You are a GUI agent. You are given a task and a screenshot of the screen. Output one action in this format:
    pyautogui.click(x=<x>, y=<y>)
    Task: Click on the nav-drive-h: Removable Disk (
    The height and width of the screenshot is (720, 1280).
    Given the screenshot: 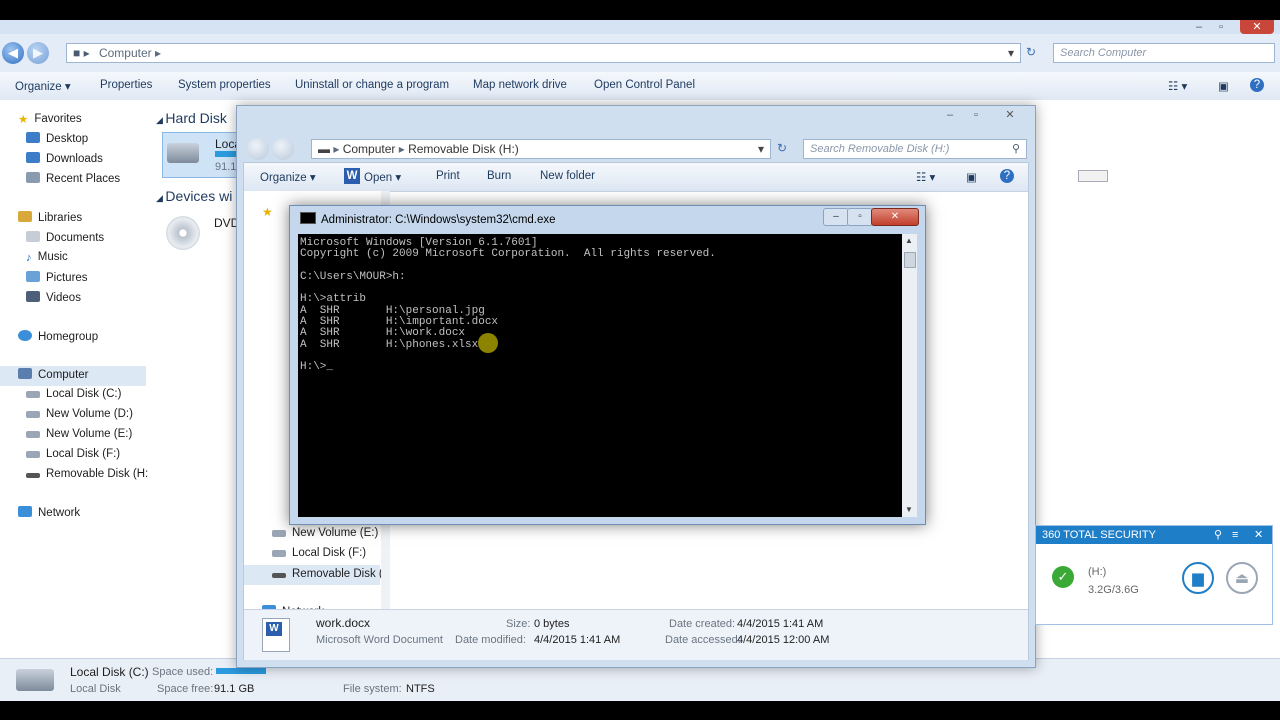 What is the action you would take?
    pyautogui.click(x=313, y=575)
    